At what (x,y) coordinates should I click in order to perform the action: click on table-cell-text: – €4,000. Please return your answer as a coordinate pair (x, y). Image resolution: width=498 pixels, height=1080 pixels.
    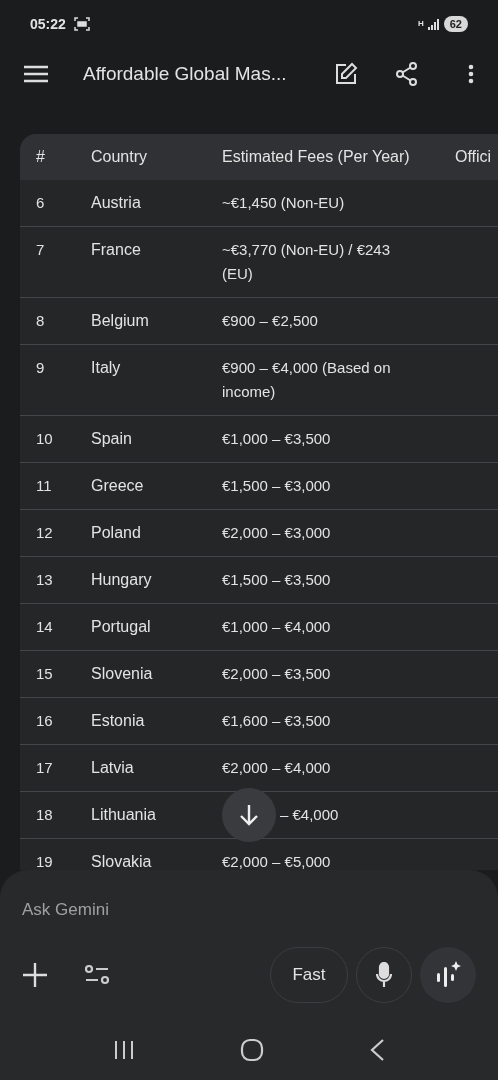
    Looking at the image, I should click on (310, 815).